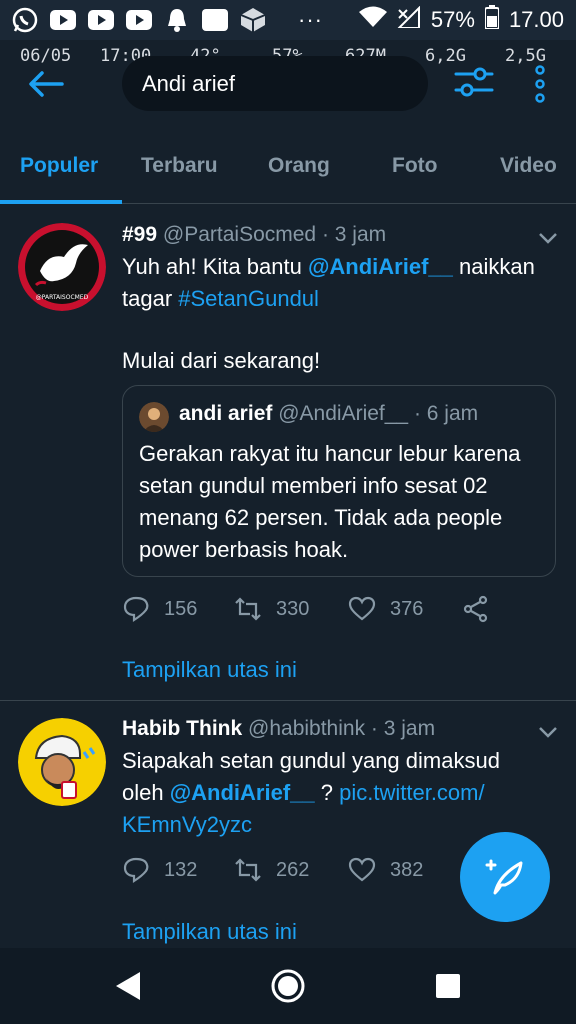 The width and height of the screenshot is (576, 1024). I want to click on compose-tweet-button, so click(505, 877).